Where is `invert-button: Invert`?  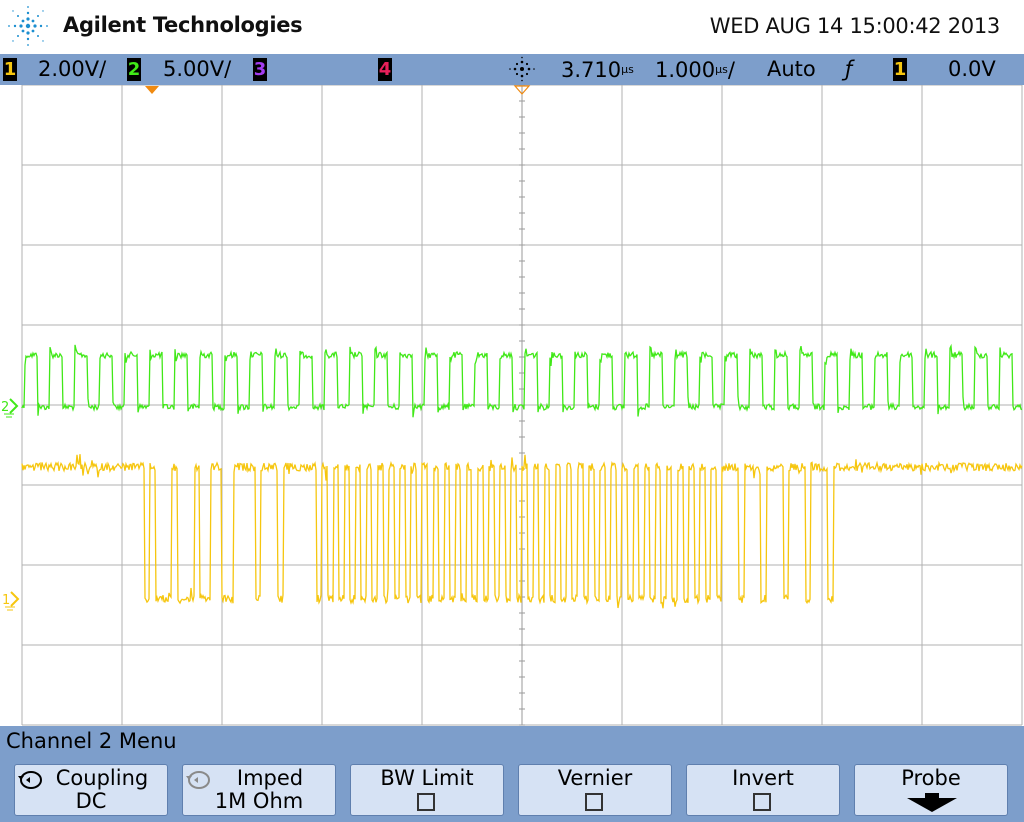 invert-button: Invert is located at coordinates (763, 790).